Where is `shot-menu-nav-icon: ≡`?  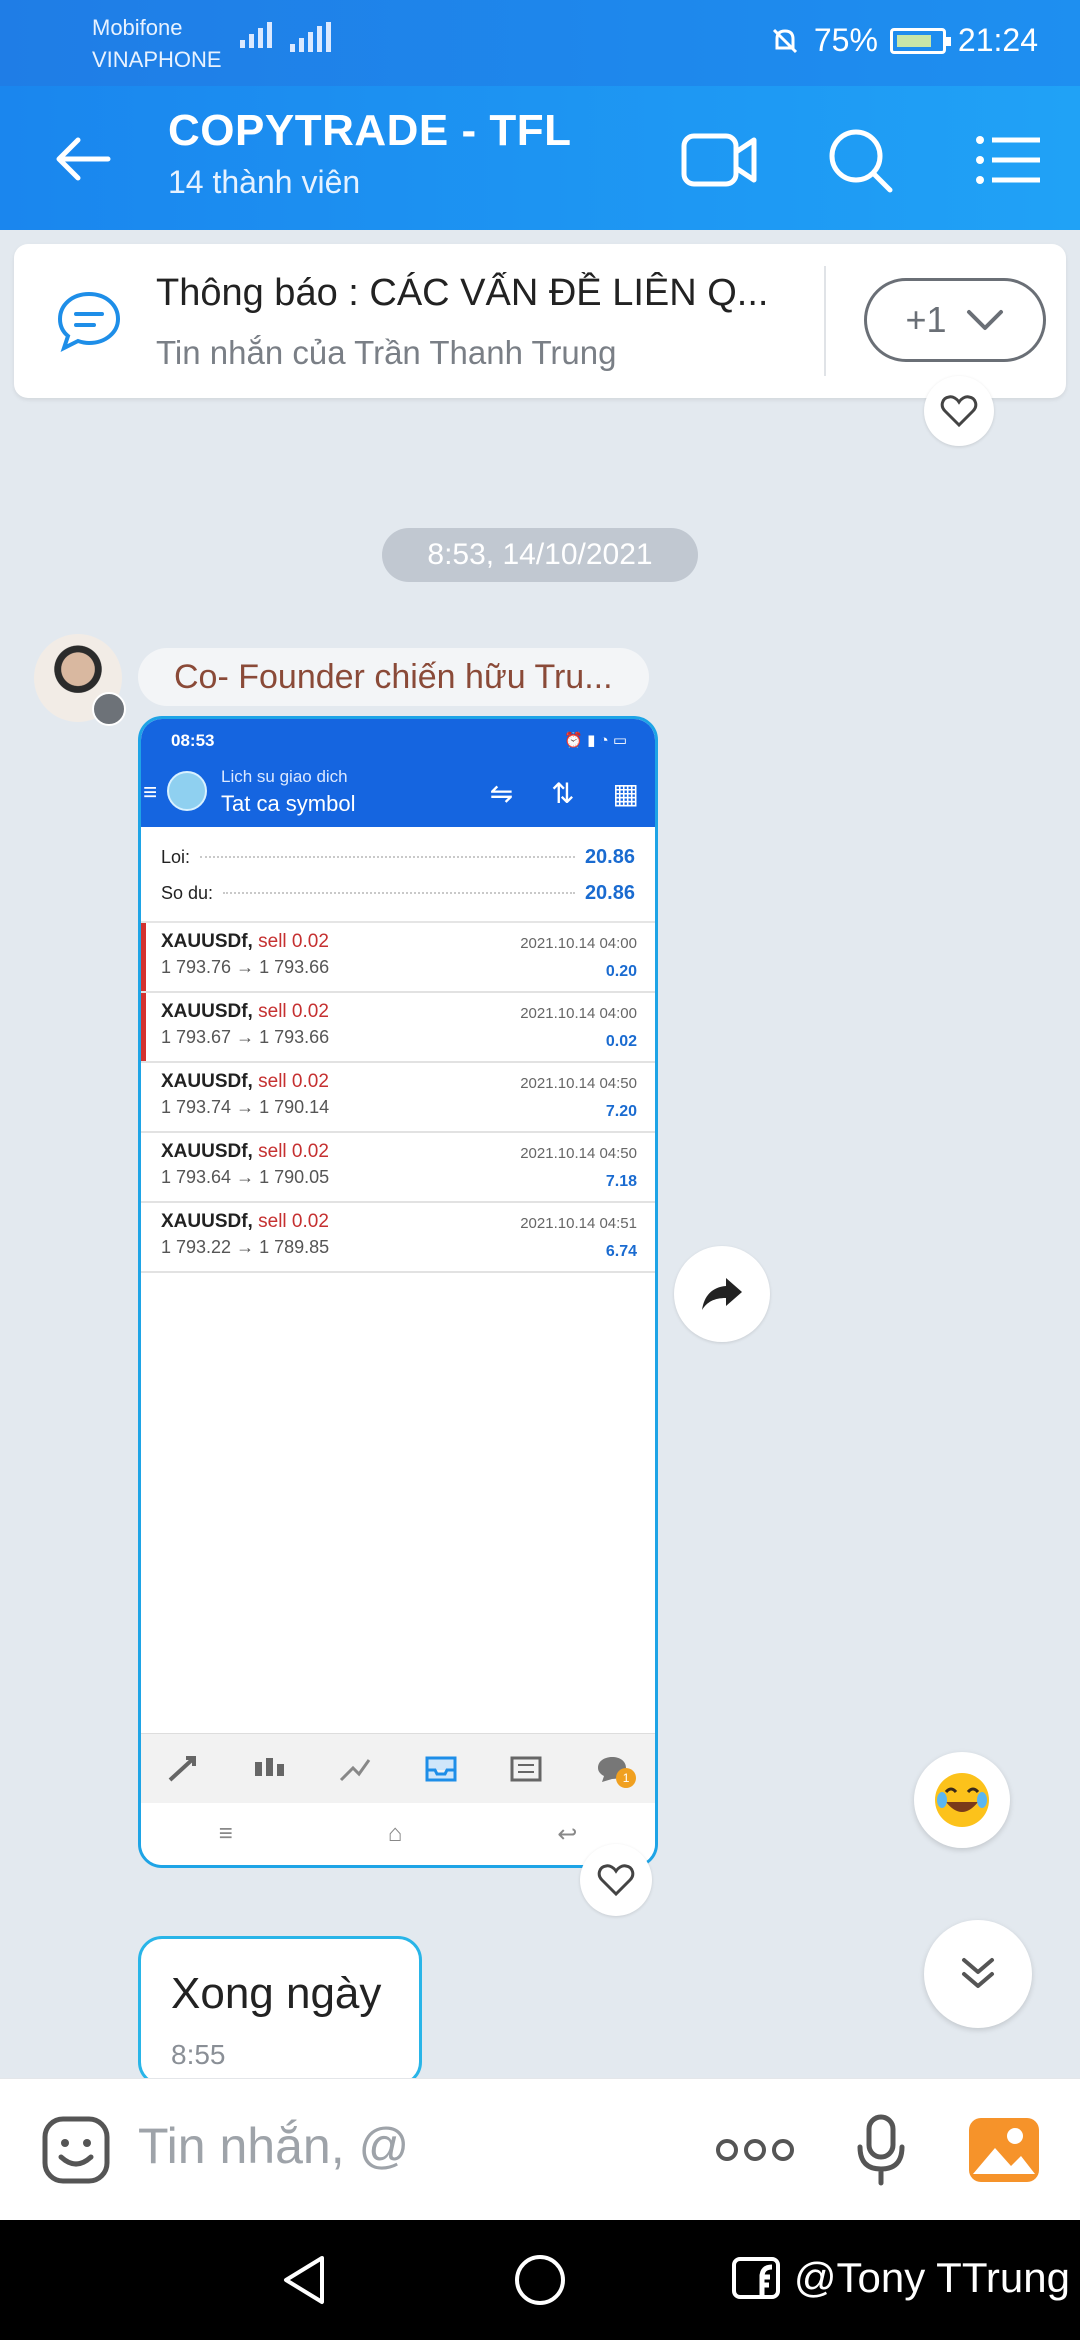
shot-menu-nav-icon: ≡ is located at coordinates (225, 1833).